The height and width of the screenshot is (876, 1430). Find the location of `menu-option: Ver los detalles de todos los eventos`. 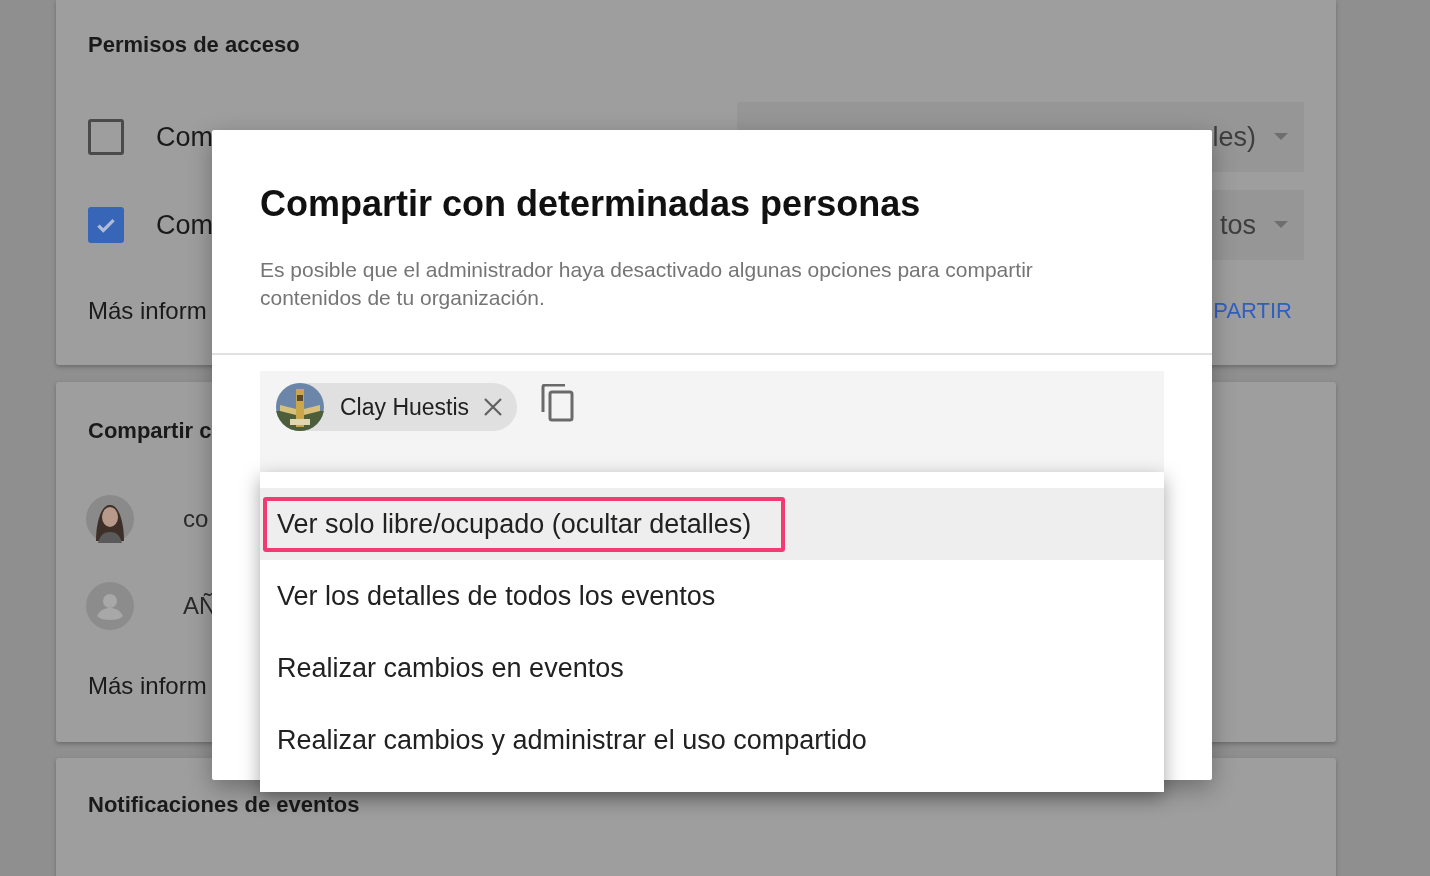

menu-option: Ver los detalles de todos los eventos is located at coordinates (712, 596).